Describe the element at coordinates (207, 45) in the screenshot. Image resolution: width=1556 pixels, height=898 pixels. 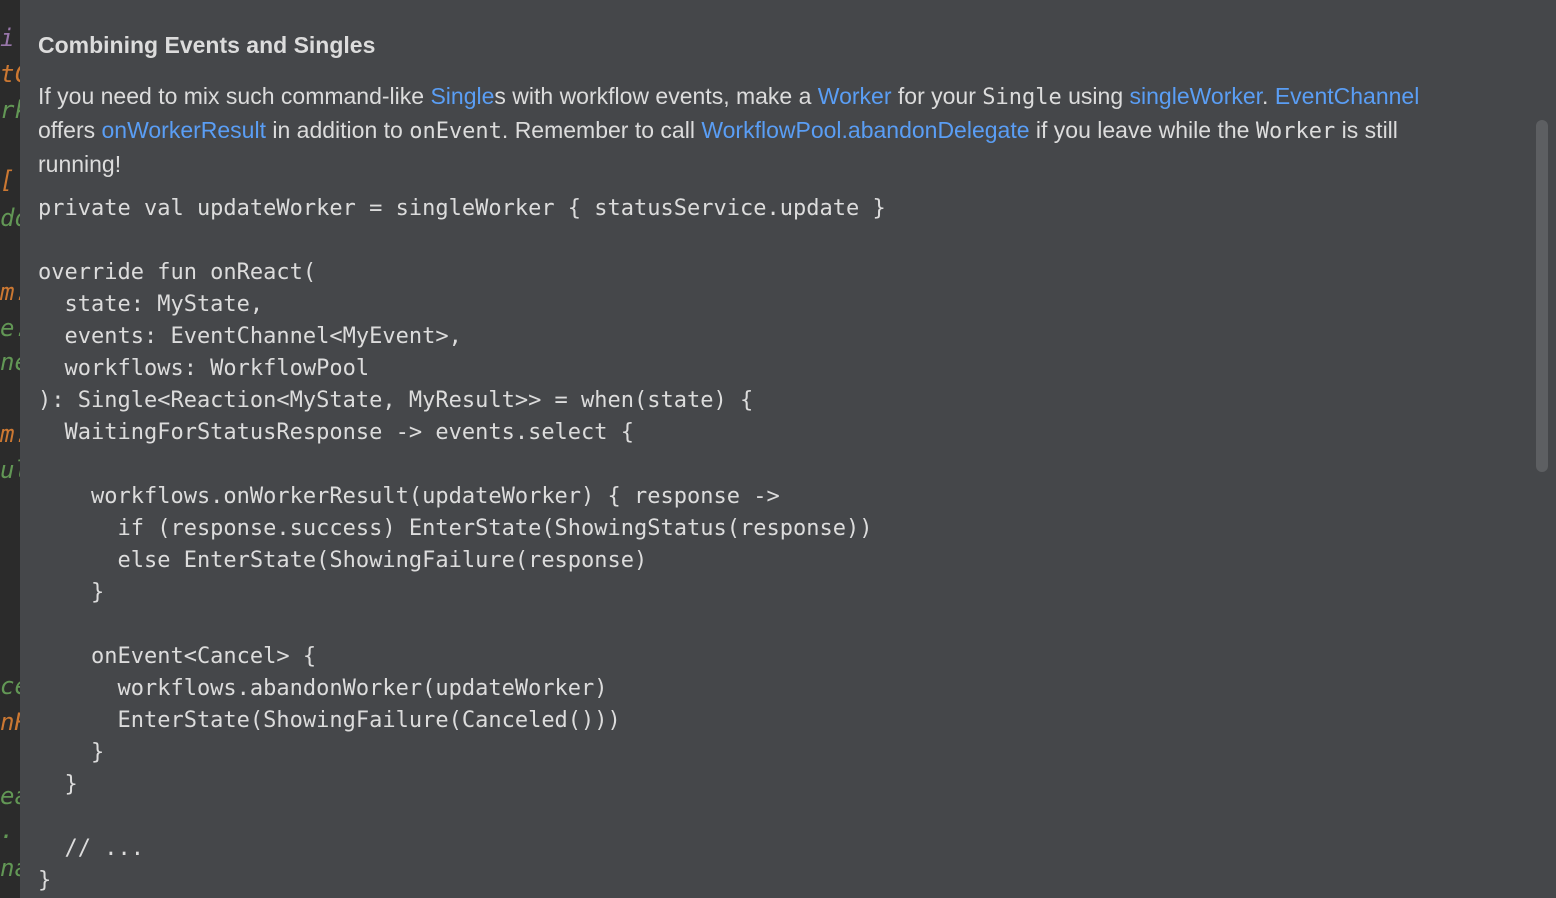
I see `doc-title: Combining Events and Singles` at that location.